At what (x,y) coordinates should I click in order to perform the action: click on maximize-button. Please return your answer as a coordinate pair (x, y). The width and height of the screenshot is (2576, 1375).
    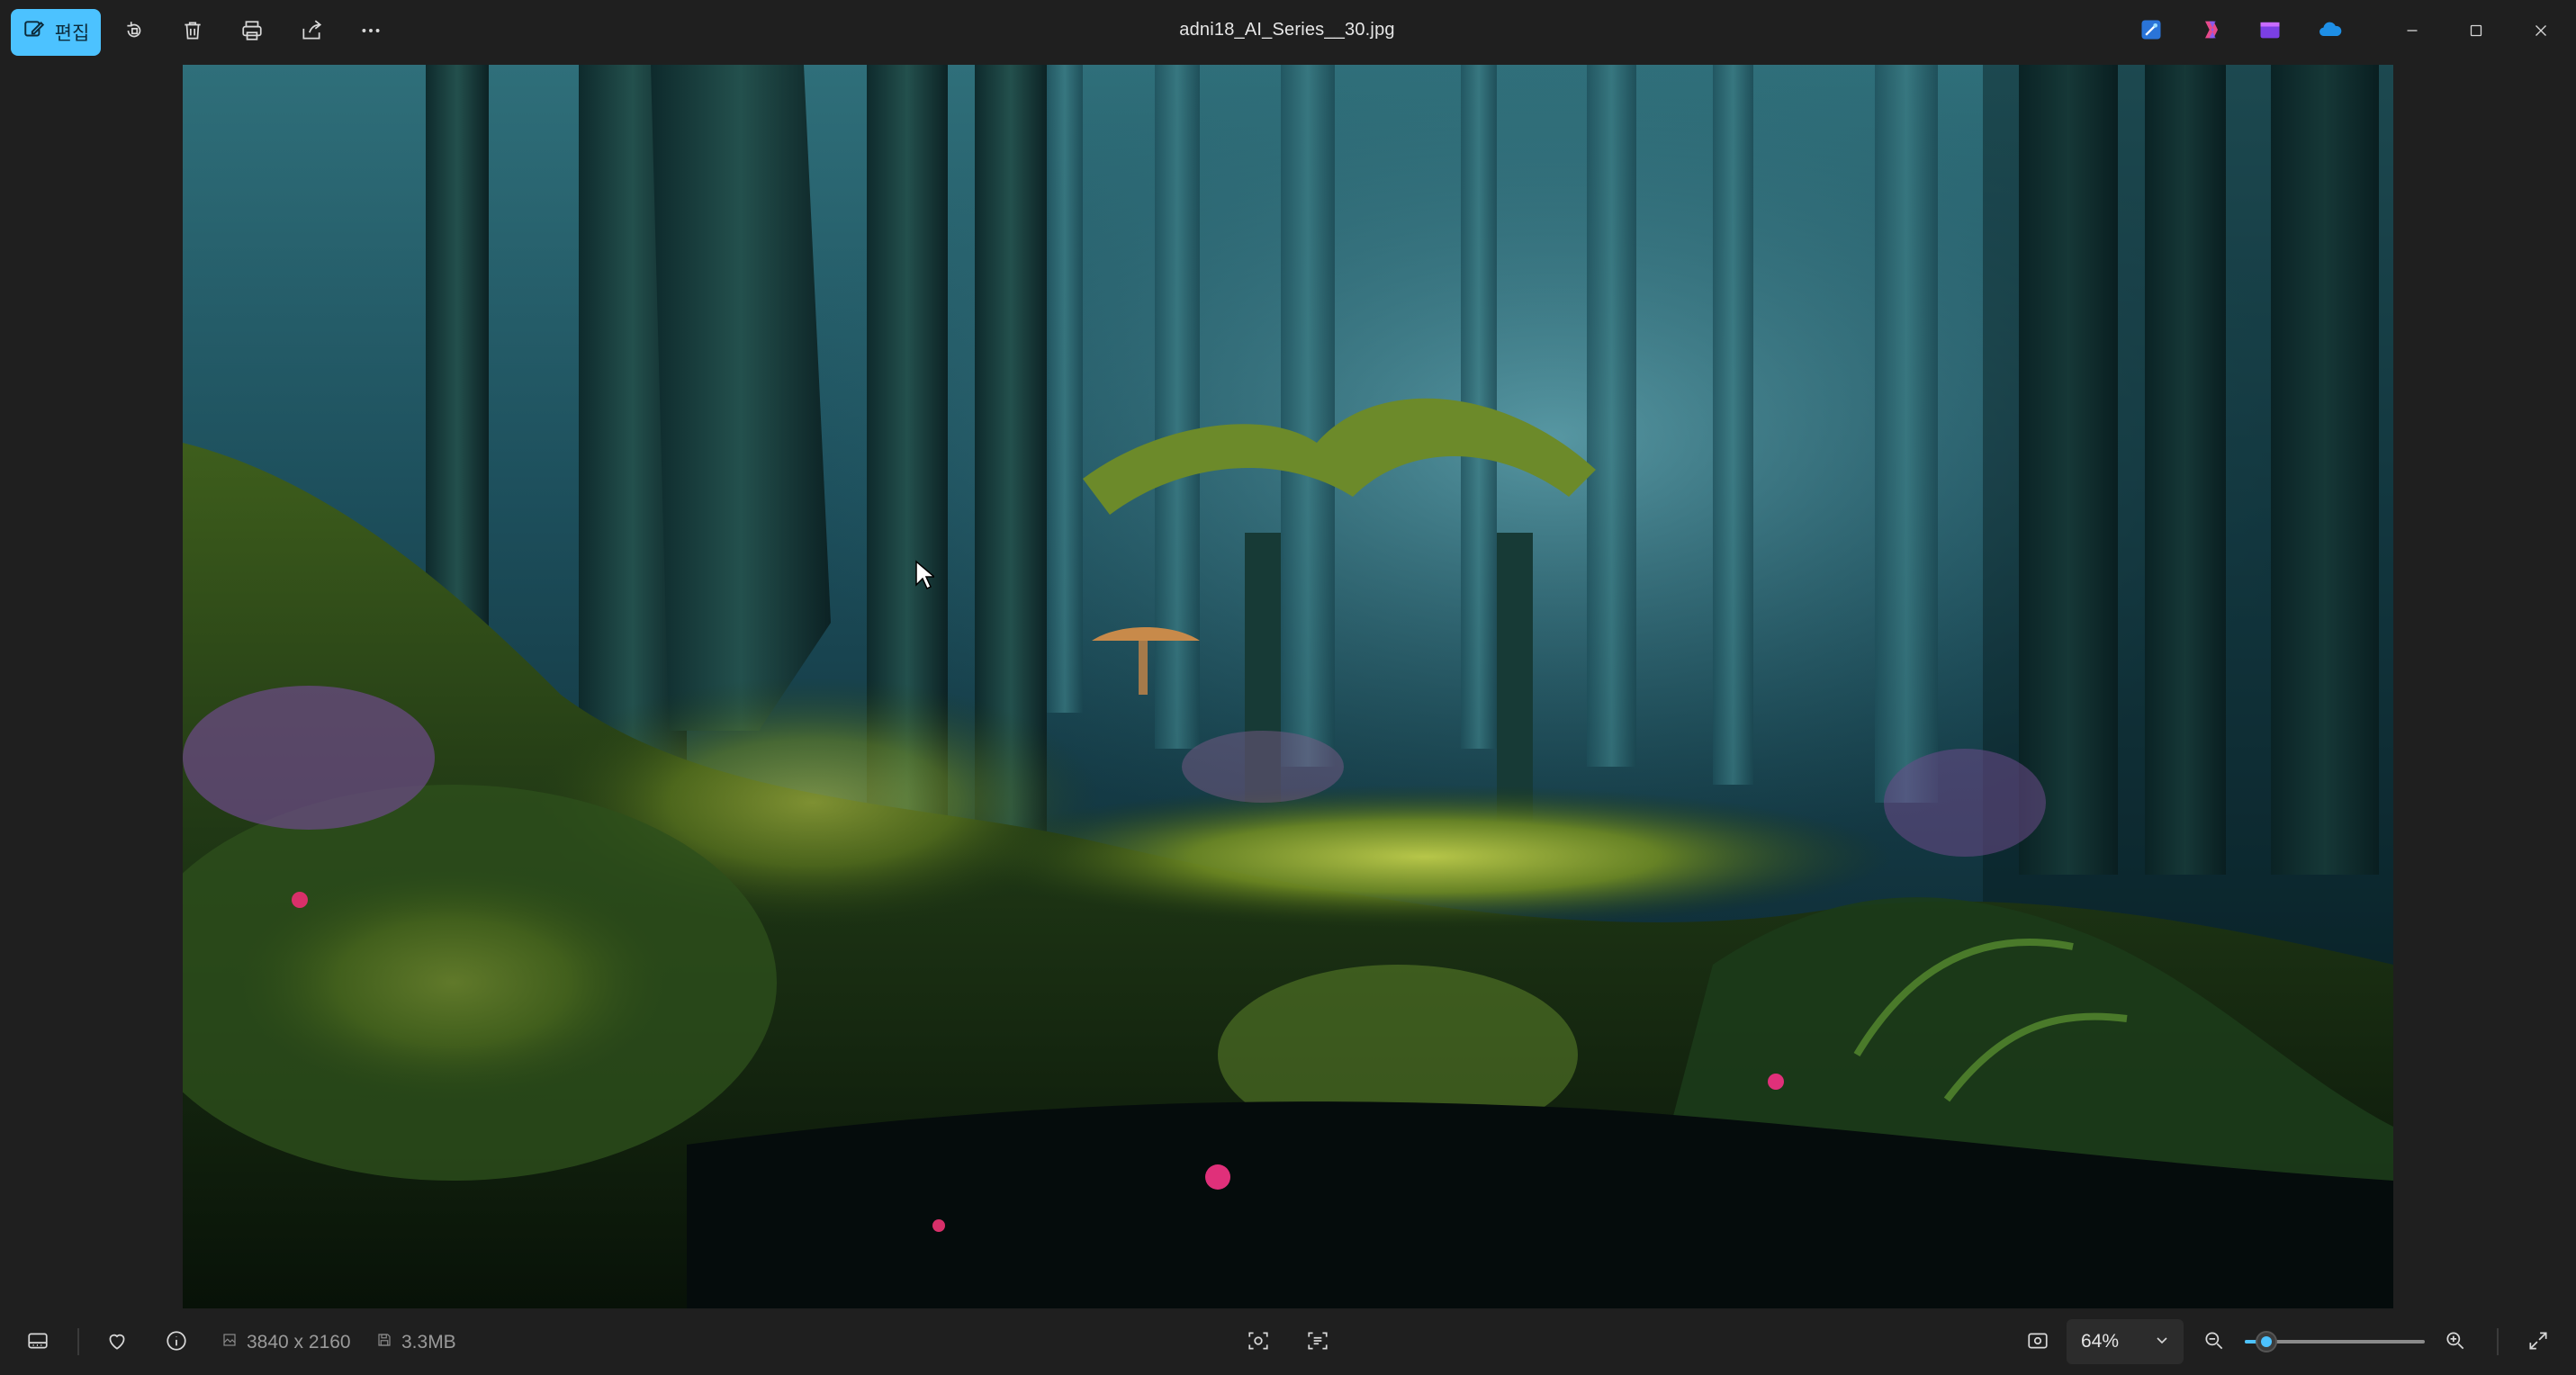
    Looking at the image, I should click on (2476, 32).